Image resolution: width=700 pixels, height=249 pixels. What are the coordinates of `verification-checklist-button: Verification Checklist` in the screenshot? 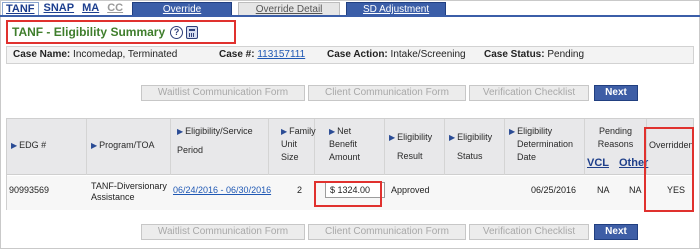 It's located at (529, 93).